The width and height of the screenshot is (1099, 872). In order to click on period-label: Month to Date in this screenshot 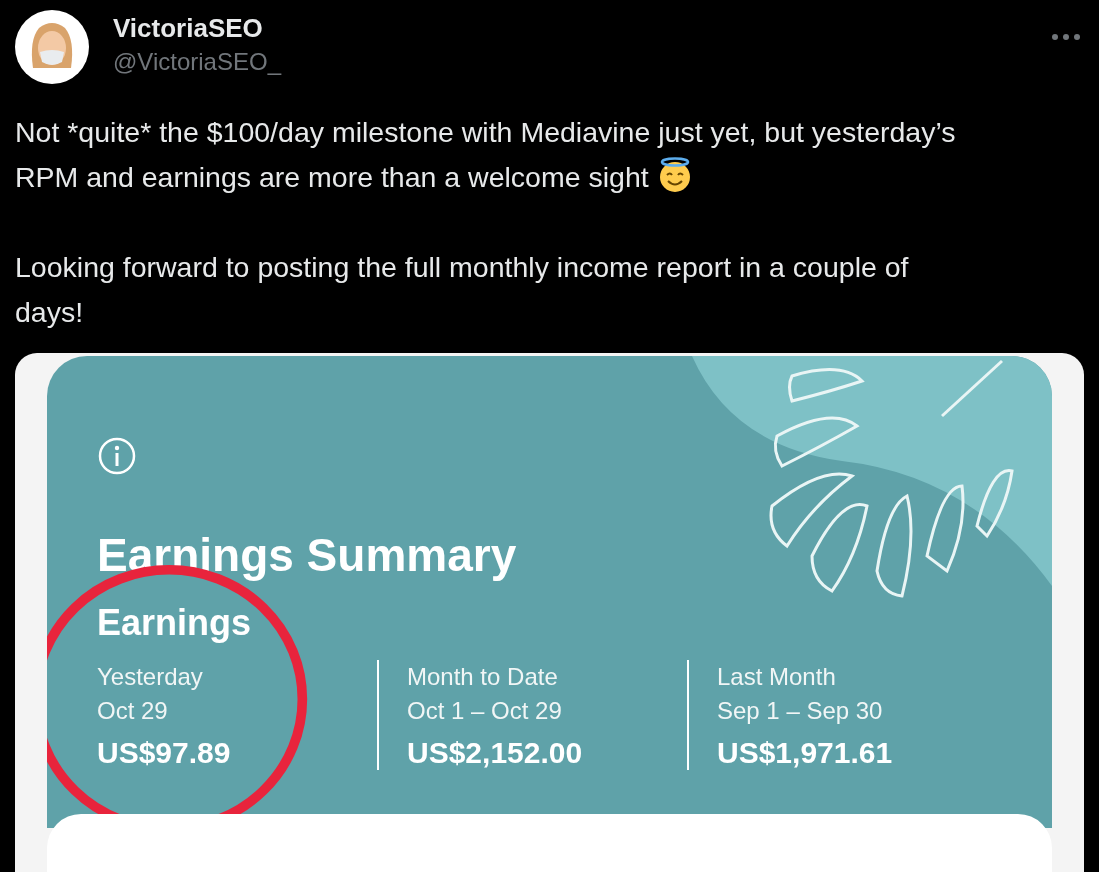, I will do `click(483, 677)`.